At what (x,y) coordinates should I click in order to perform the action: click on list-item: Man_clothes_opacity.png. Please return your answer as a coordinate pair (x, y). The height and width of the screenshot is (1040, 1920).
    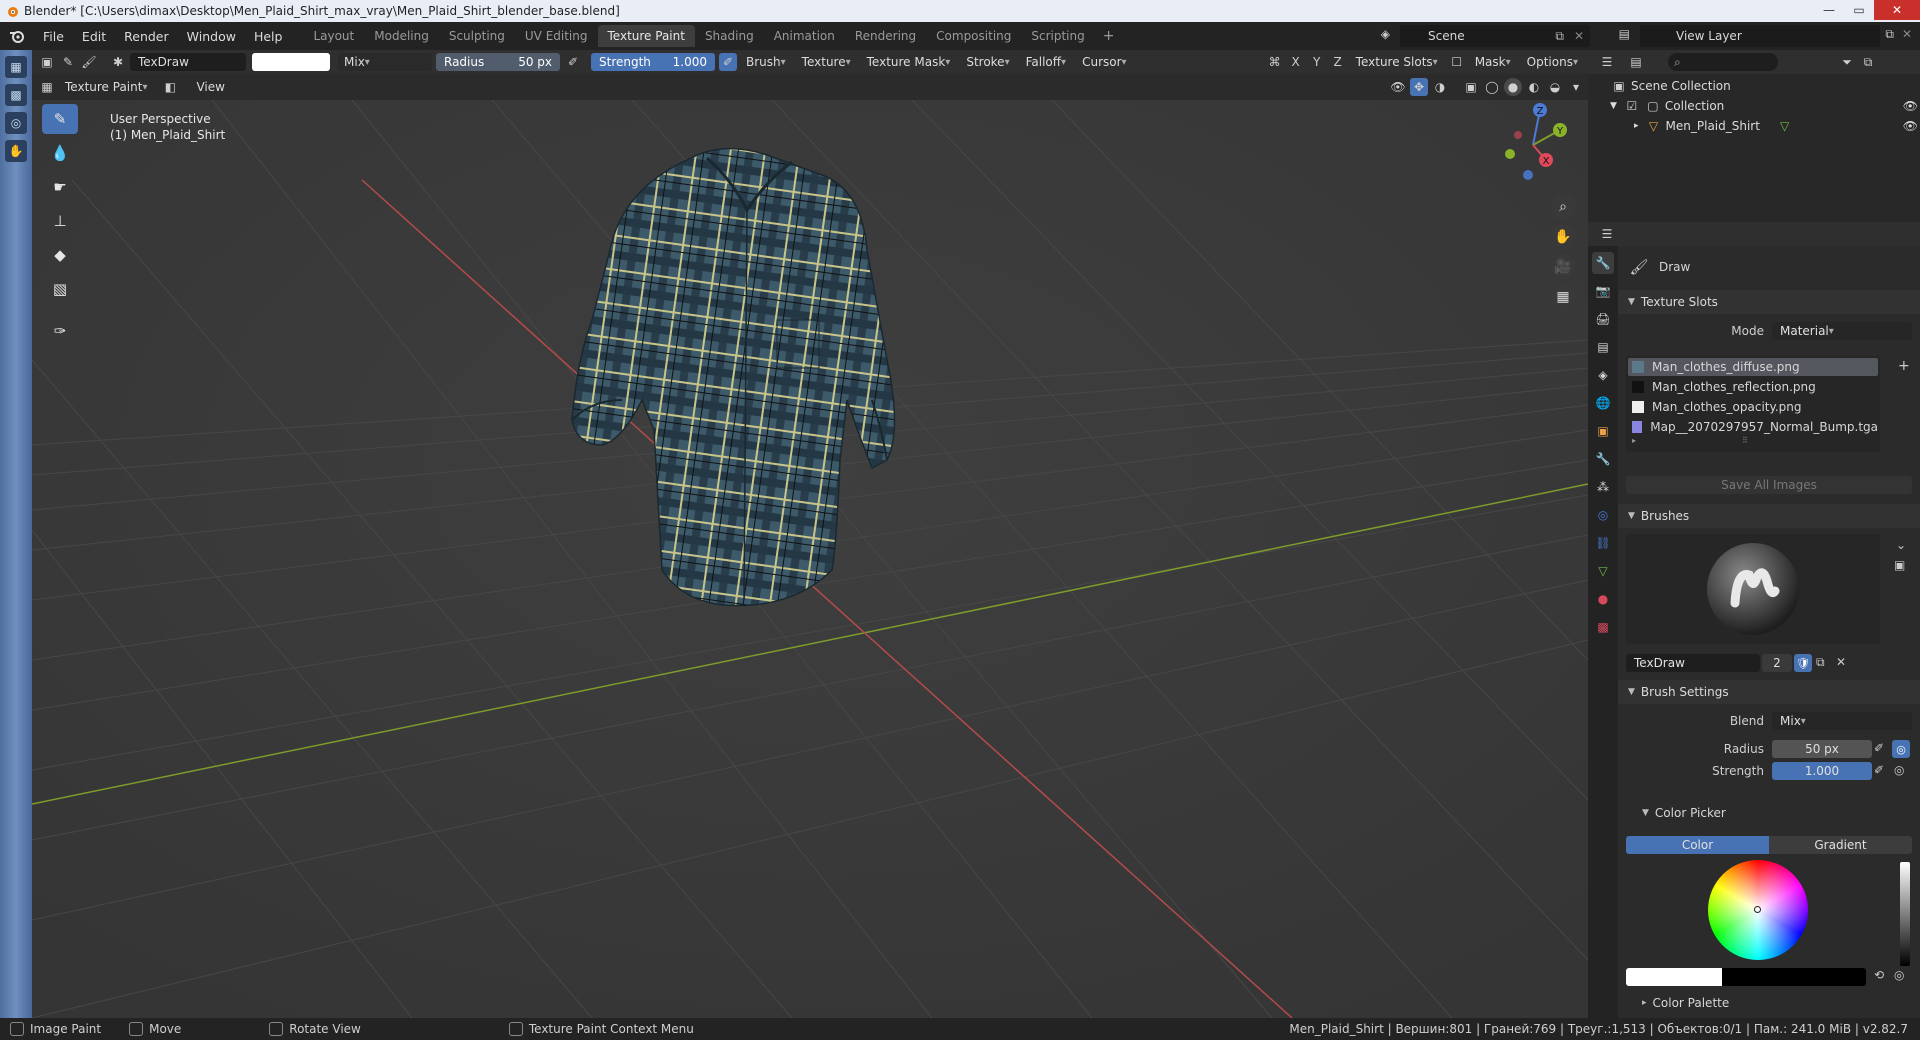
    Looking at the image, I should click on (1753, 407).